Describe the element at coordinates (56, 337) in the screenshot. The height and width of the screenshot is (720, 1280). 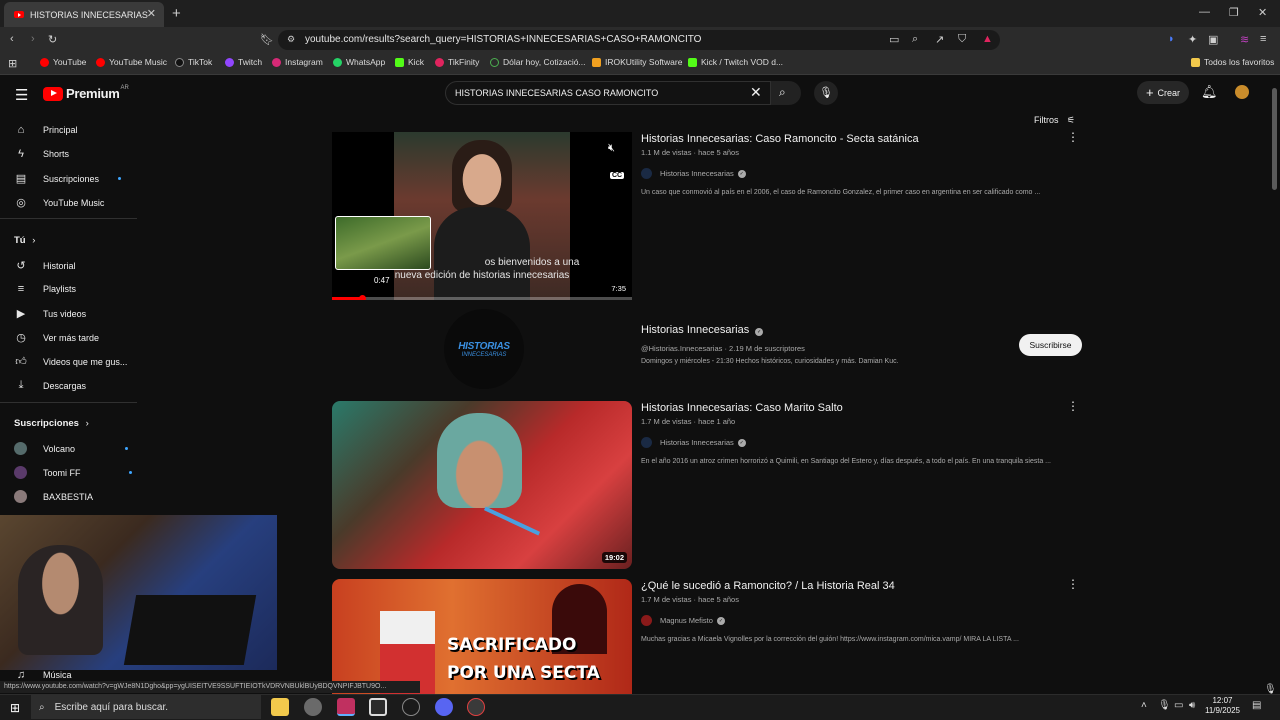
I see `sidebar-item-ver-mas-tarde: ◷ Ver más tarde` at that location.